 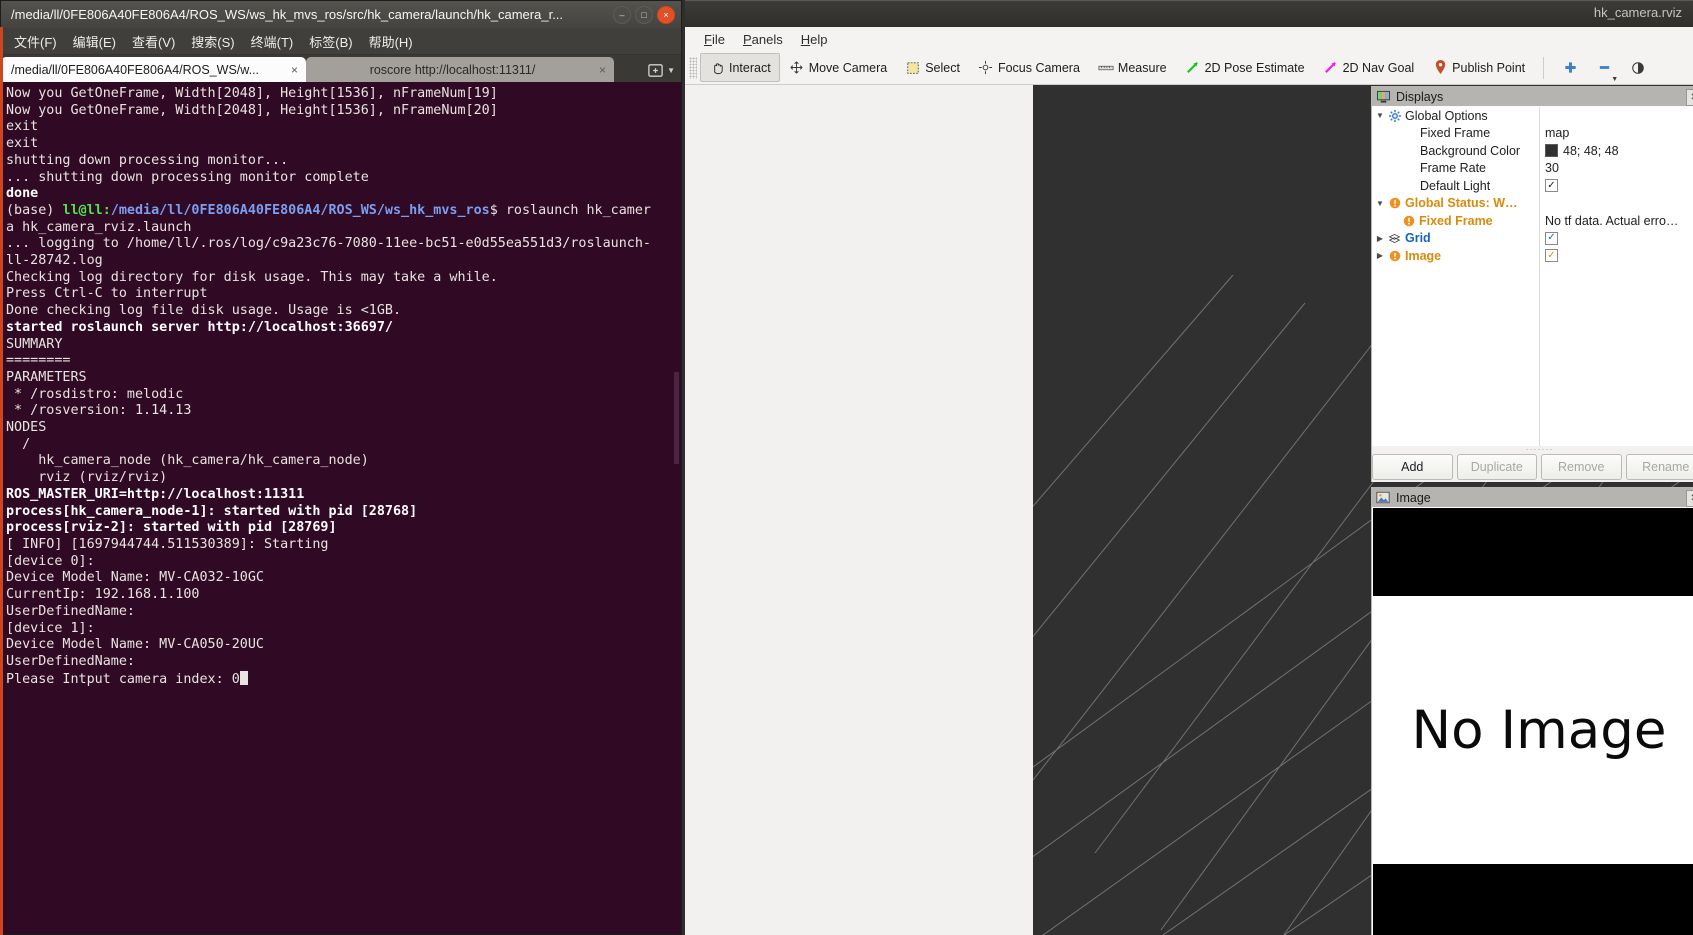 What do you see at coordinates (1455, 133) in the screenshot?
I see `tree-label-fixed-frame: Fixed Frame` at bounding box center [1455, 133].